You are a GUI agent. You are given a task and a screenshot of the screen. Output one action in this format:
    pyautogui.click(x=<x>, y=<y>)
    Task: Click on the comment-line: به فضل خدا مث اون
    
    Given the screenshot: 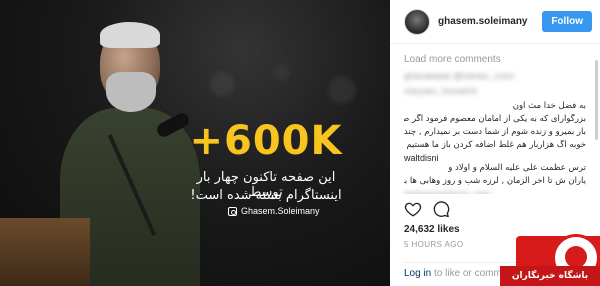 What is the action you would take?
    pyautogui.click(x=549, y=106)
    